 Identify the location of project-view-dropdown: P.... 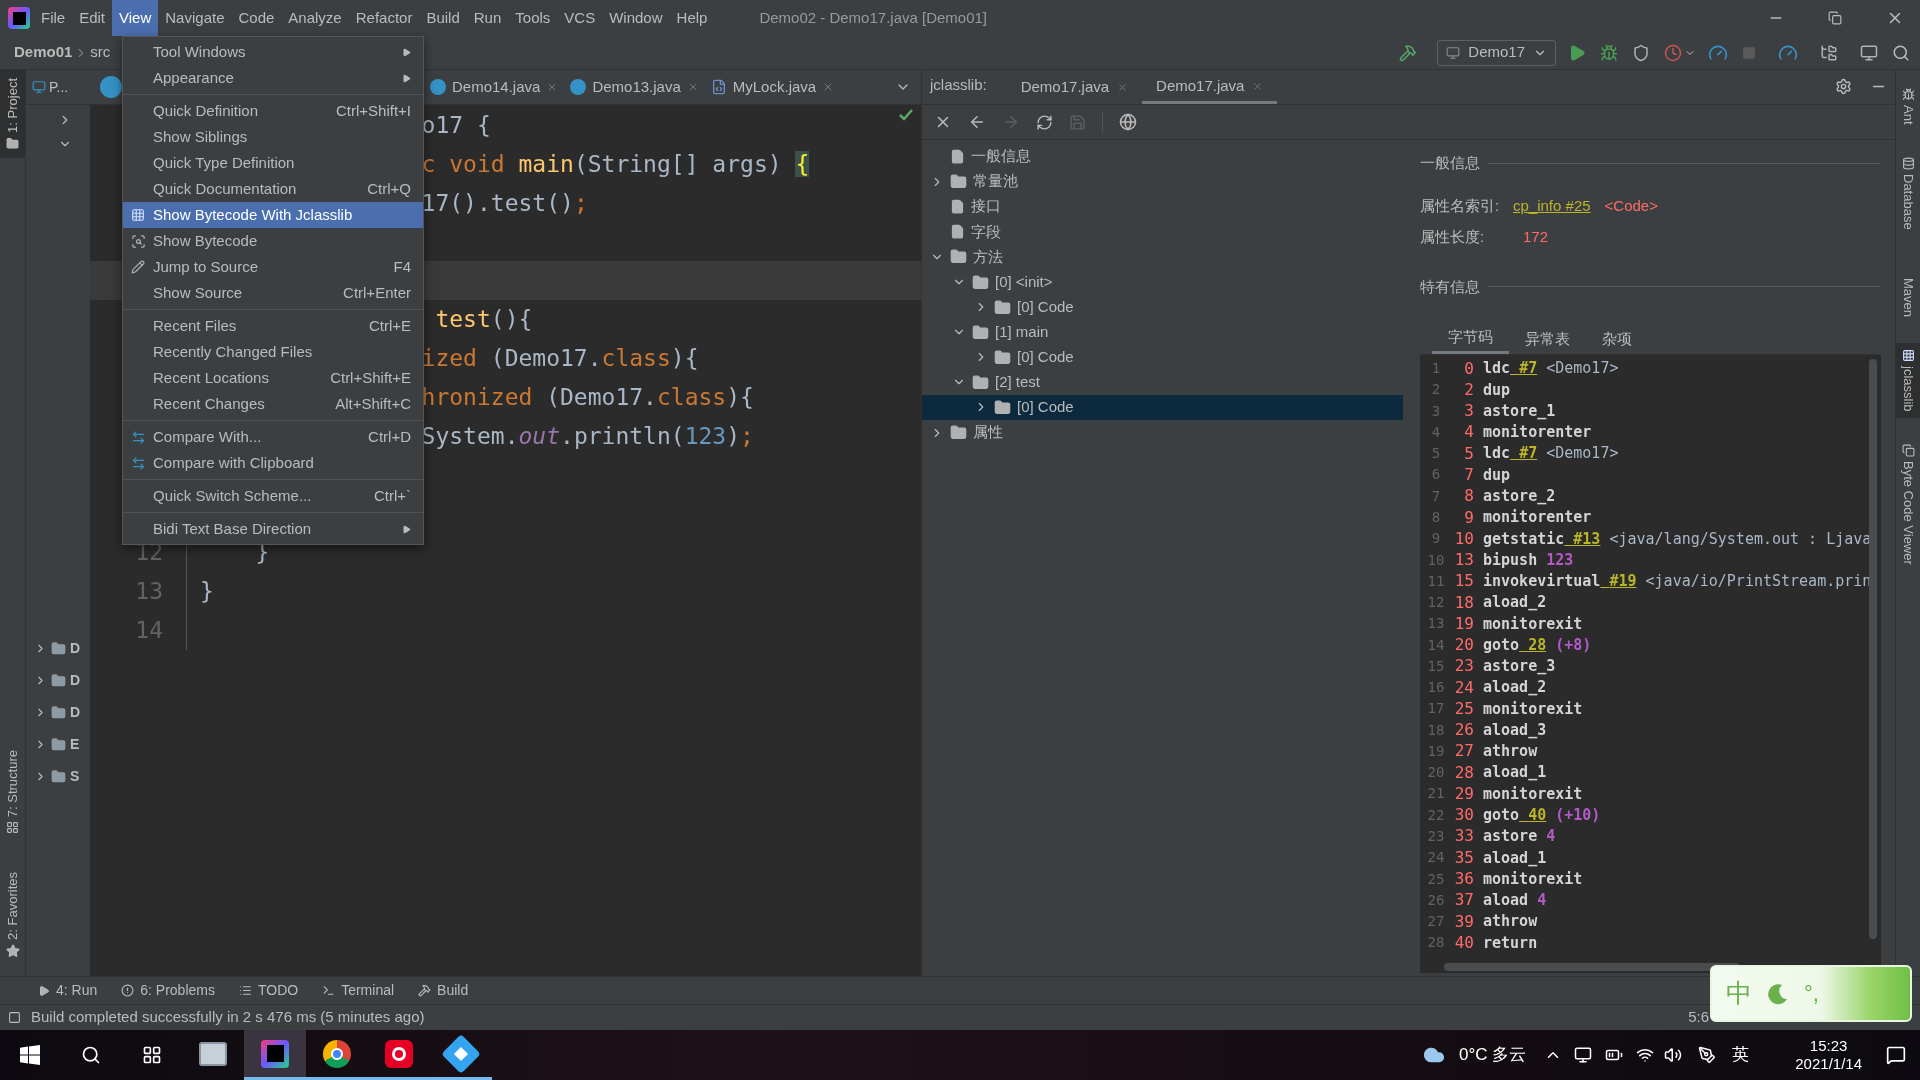
(59, 87).